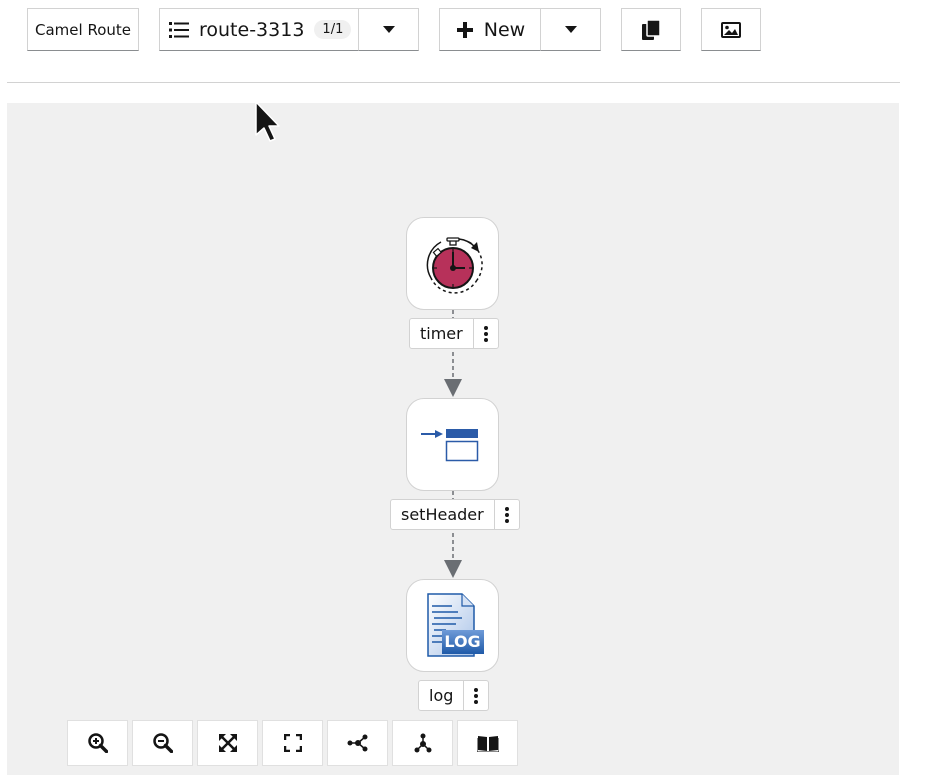 This screenshot has height=775, width=926. I want to click on set-header-icon, so click(452, 445).